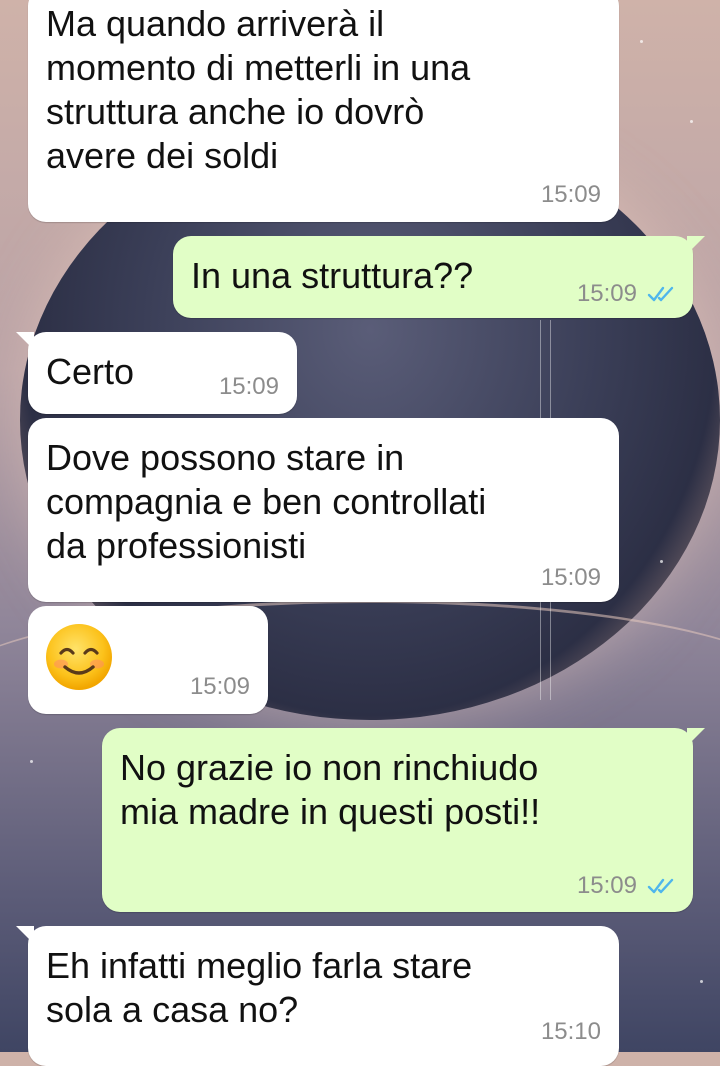 This screenshot has height=1066, width=720. I want to click on message-line: Dove possono stare in, so click(225, 457).